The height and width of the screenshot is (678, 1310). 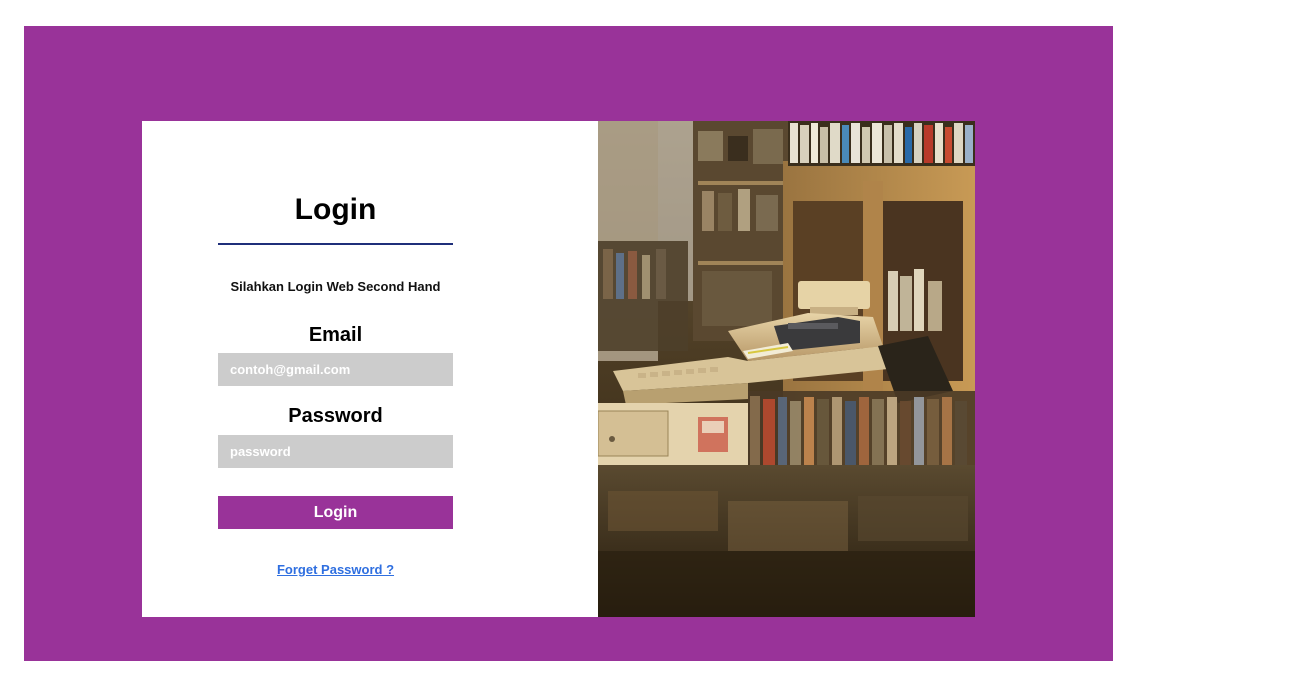 What do you see at coordinates (335, 286) in the screenshot?
I see `login-subtitle: Silahkan Login Web Second Hand` at bounding box center [335, 286].